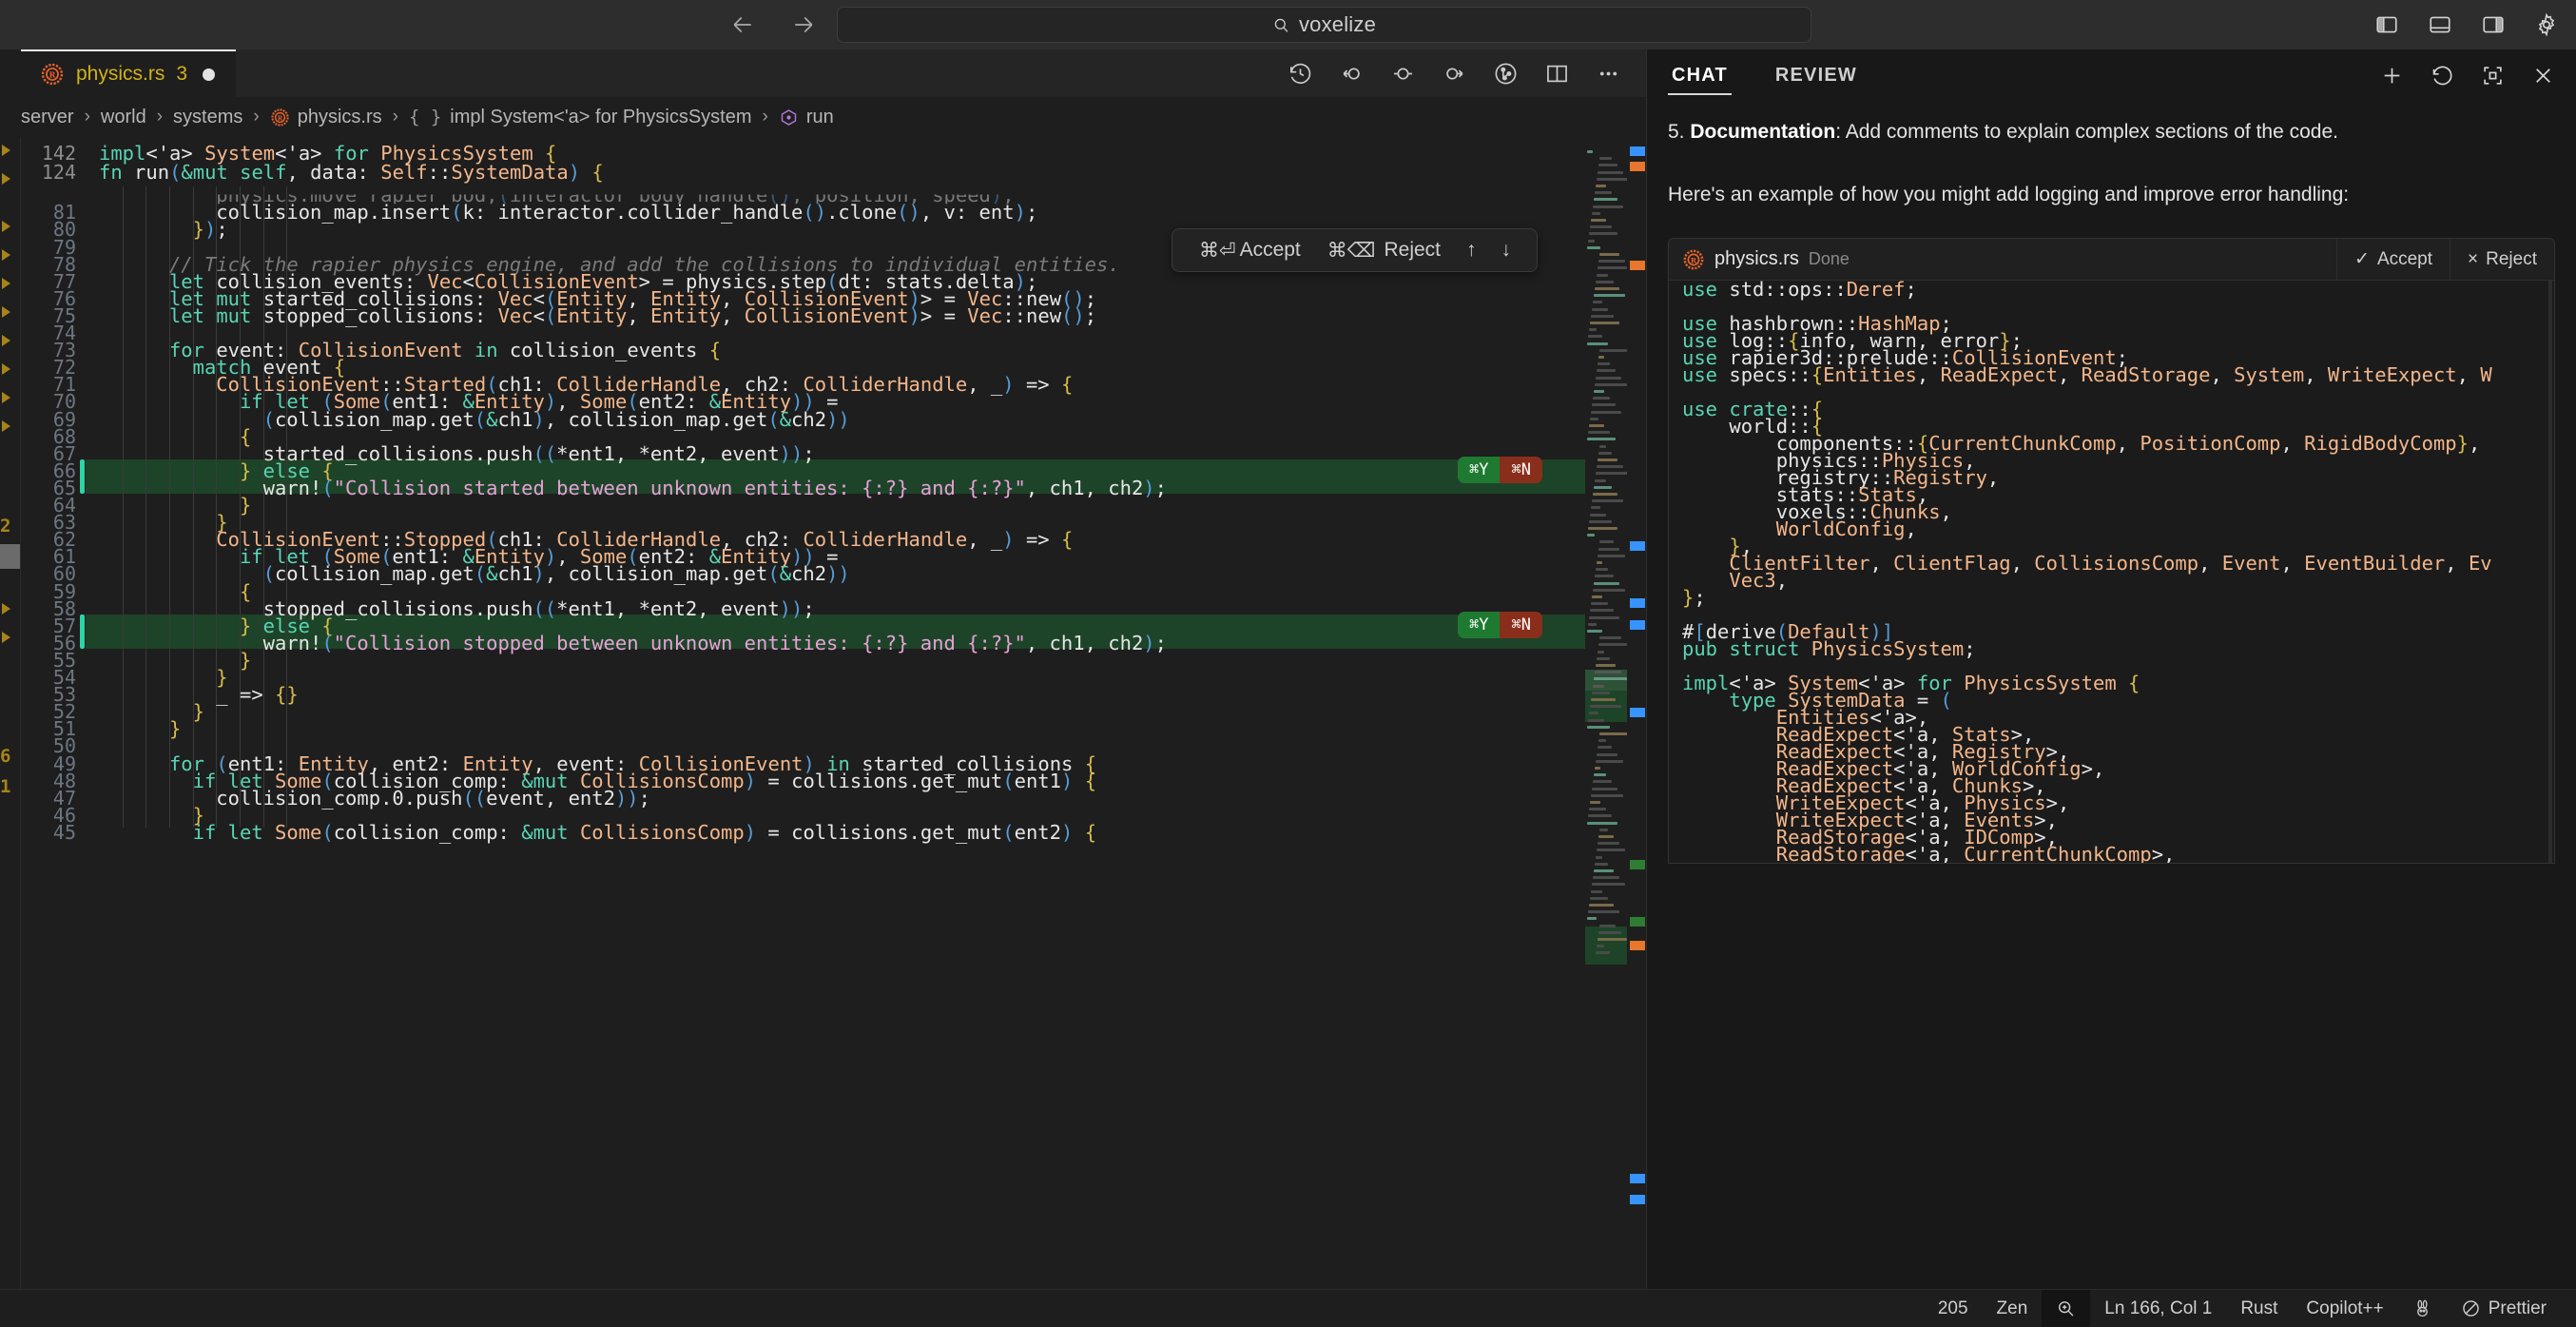 The height and width of the screenshot is (1327, 2576). What do you see at coordinates (433, 798) in the screenshot?
I see `code-line: collision_comp.0.push((event, ent2));` at bounding box center [433, 798].